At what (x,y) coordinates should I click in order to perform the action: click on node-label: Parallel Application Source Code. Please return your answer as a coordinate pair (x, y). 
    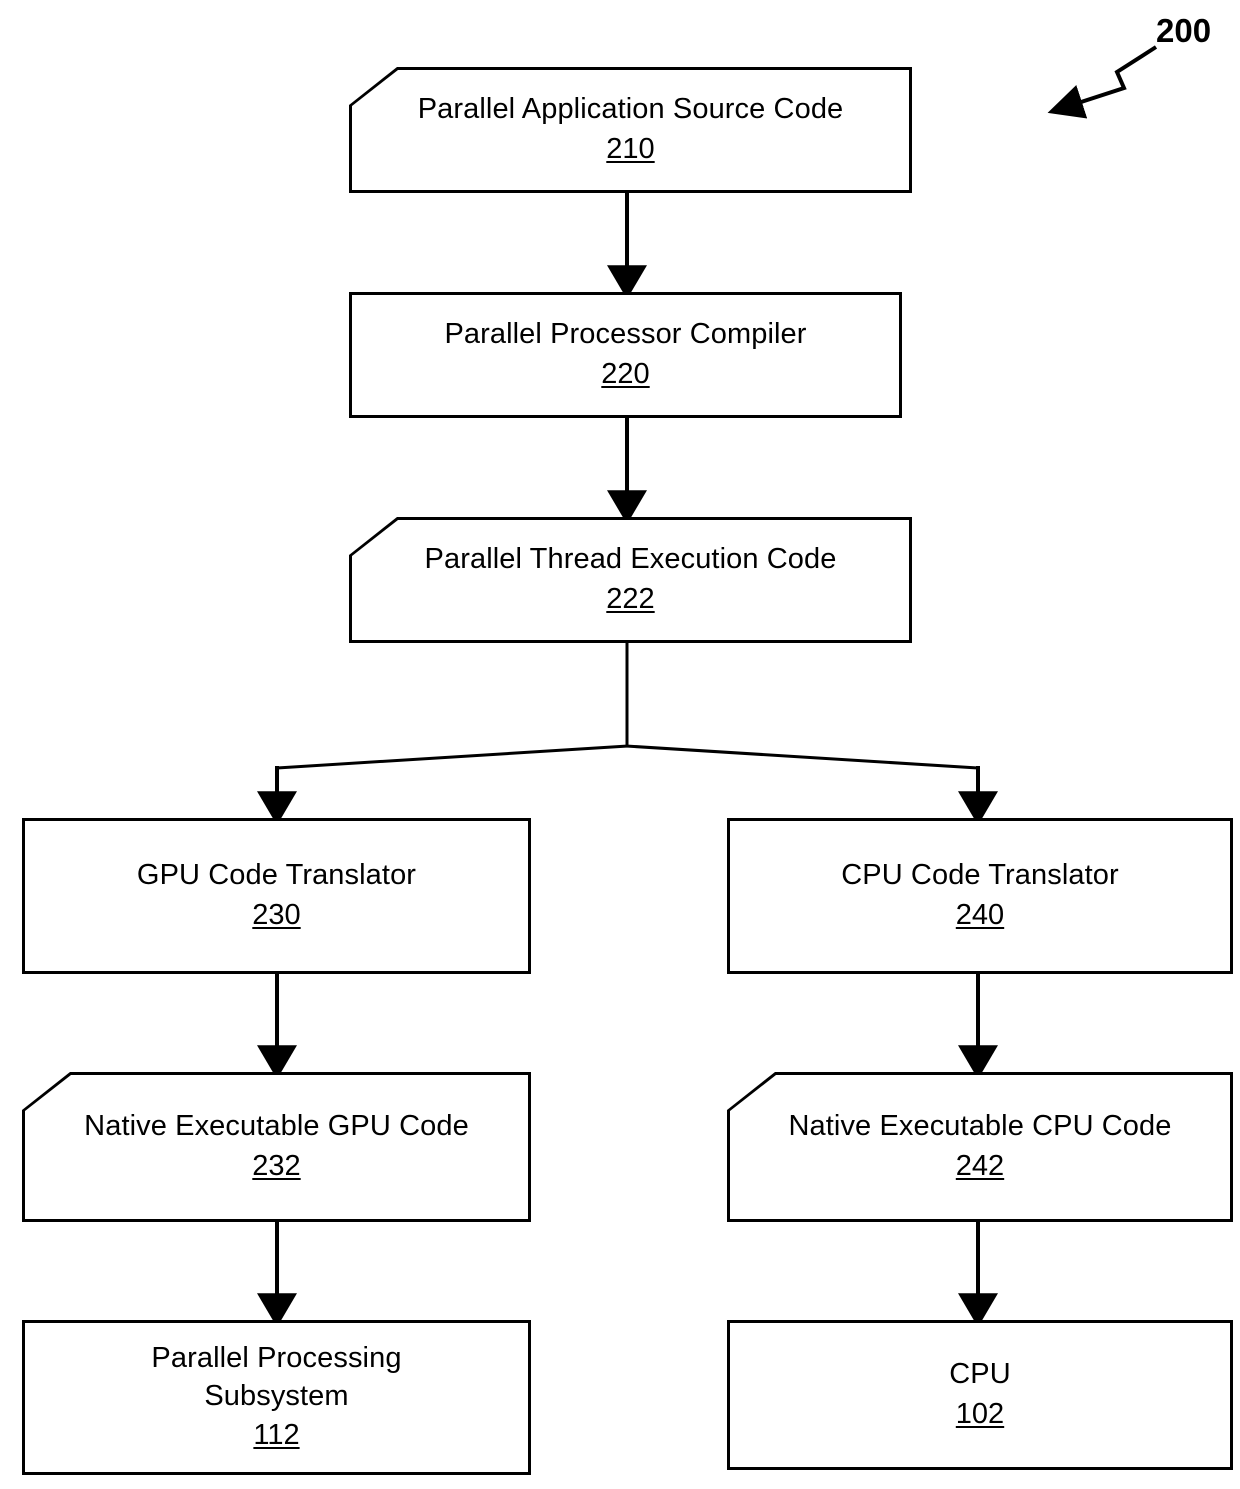
    Looking at the image, I should click on (630, 109).